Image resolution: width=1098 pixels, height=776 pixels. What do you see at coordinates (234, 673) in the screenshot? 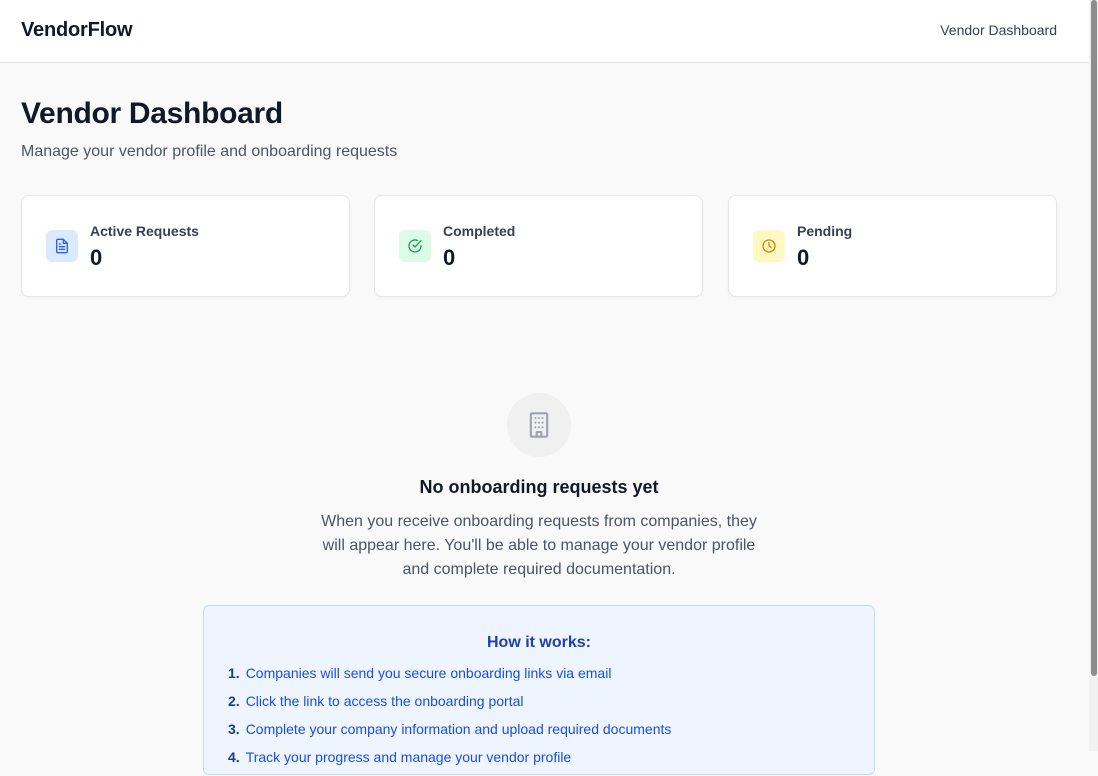
I see `step-number: 1.` at bounding box center [234, 673].